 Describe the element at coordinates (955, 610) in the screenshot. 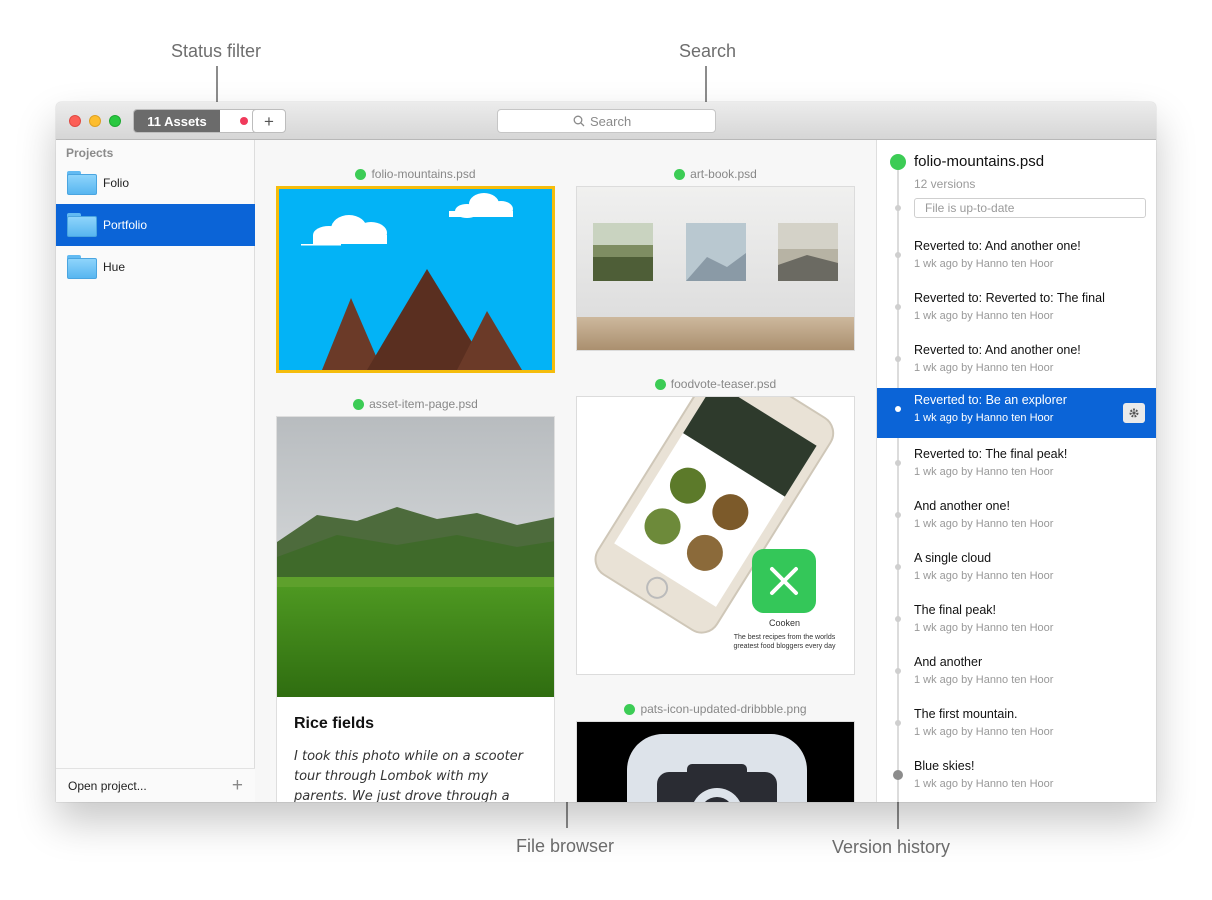

I see `version-title: The final peak!` at that location.